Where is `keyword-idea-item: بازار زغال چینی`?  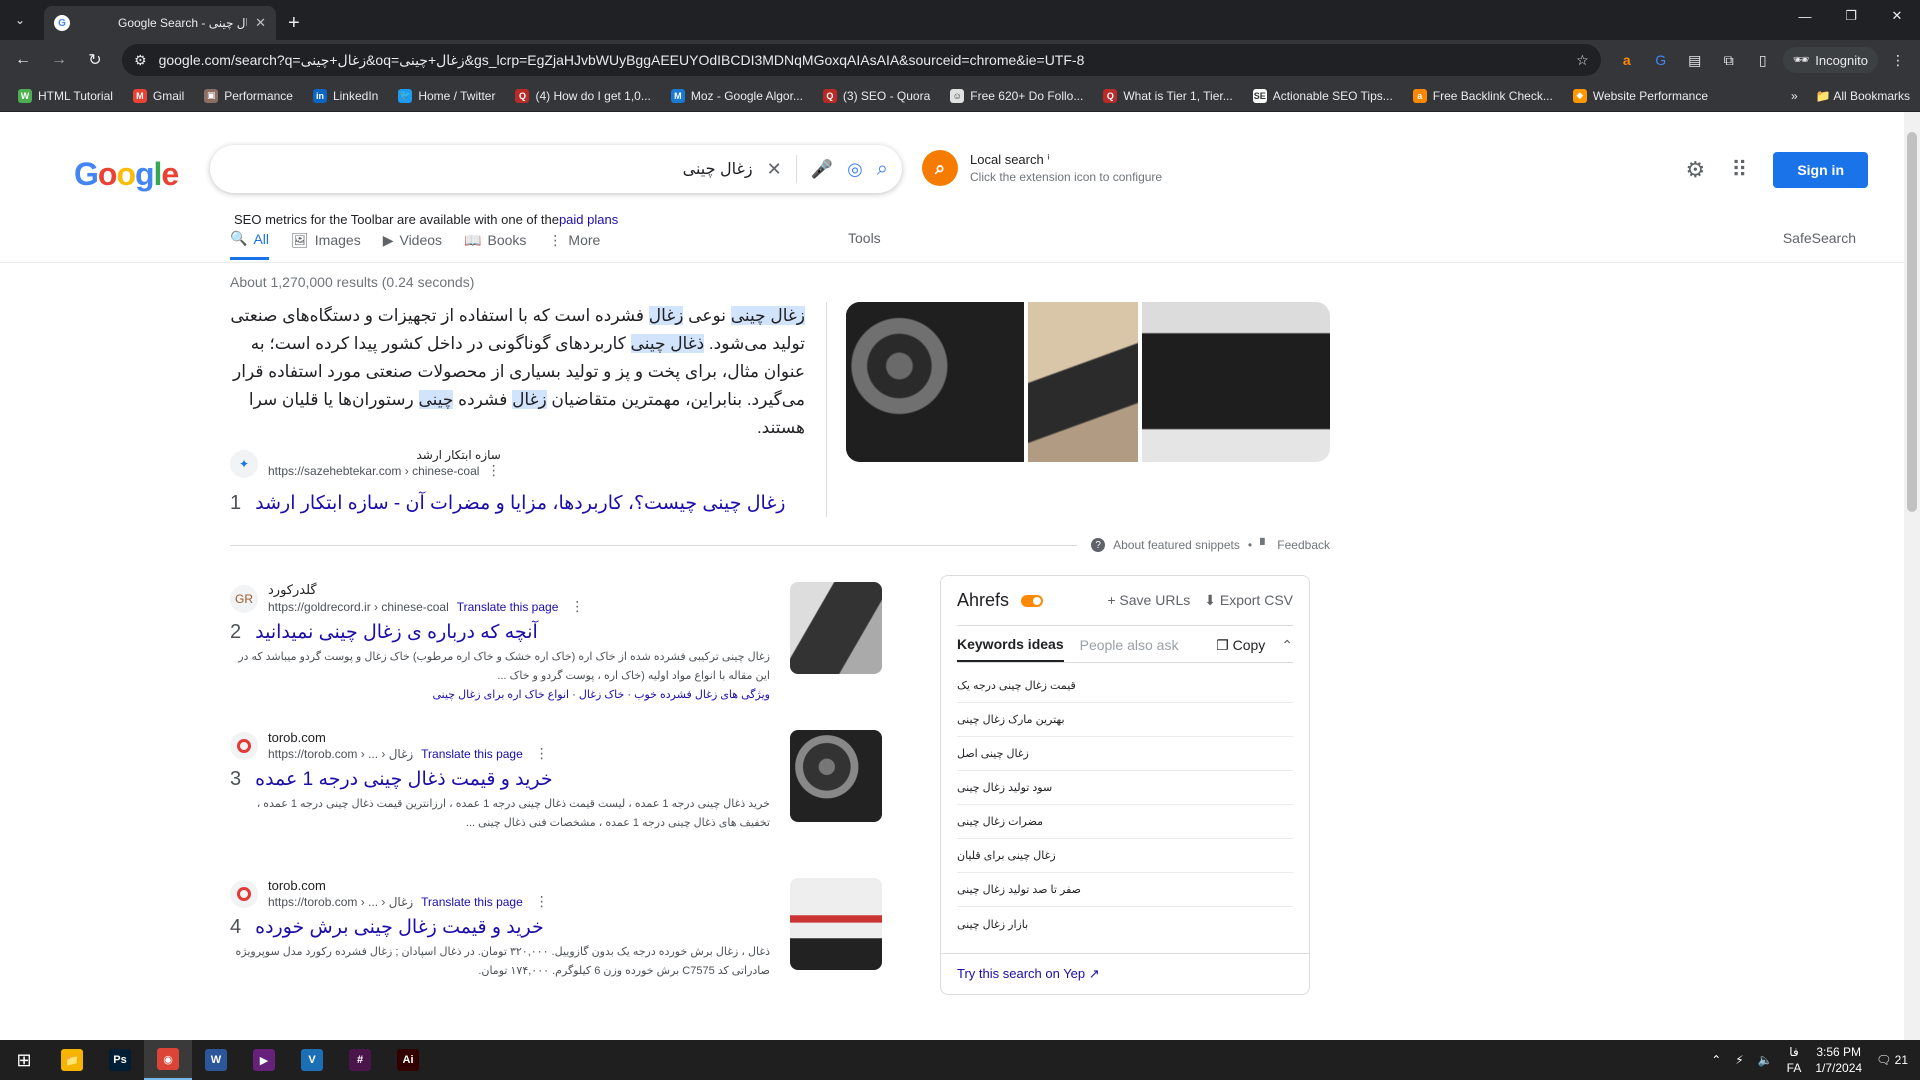 keyword-idea-item: بازار زغال چینی is located at coordinates (1125, 924).